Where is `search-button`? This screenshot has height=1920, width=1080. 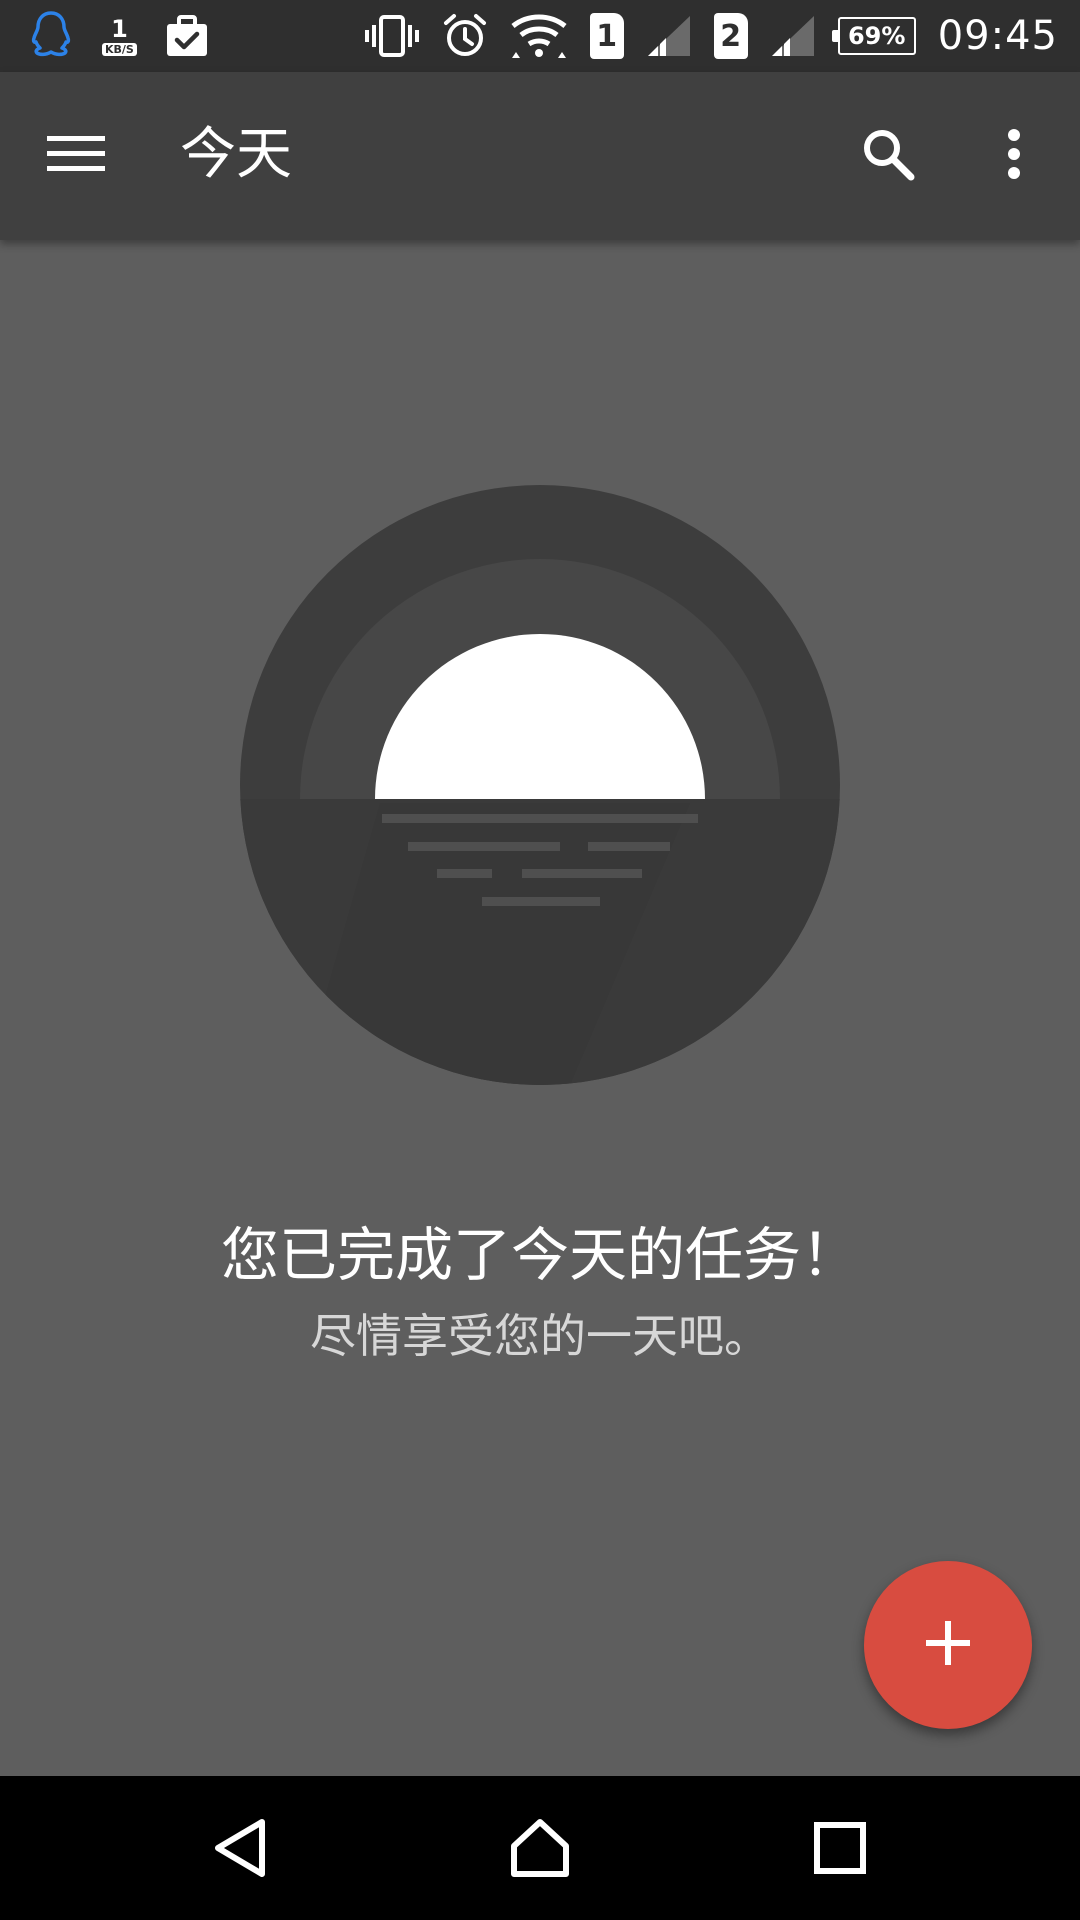 search-button is located at coordinates (888, 156).